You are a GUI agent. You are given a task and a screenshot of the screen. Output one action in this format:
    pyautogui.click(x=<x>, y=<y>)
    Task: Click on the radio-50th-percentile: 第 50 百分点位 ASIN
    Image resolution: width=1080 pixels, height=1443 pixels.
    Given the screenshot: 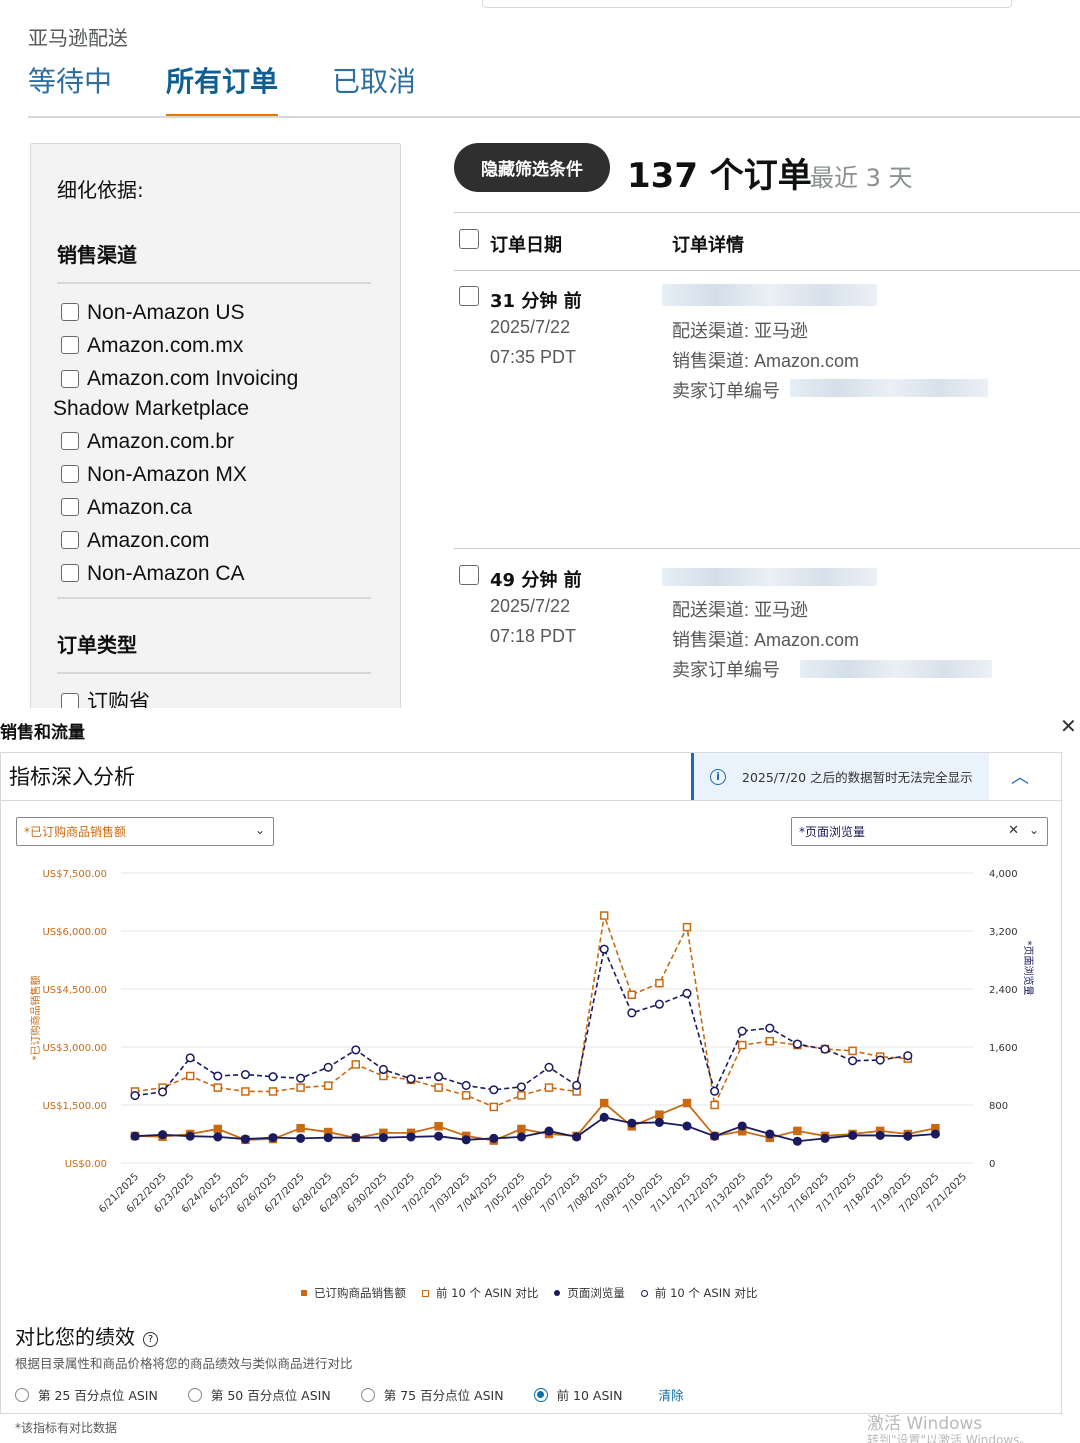 What is the action you would take?
    pyautogui.click(x=259, y=1394)
    